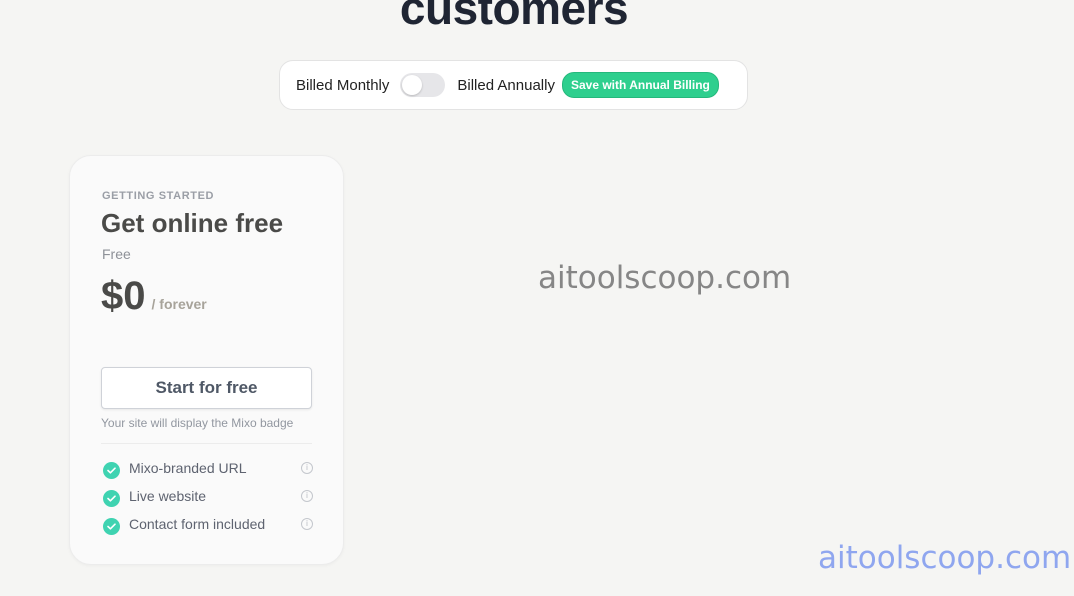 This screenshot has height=596, width=1074. What do you see at coordinates (342, 85) in the screenshot?
I see `billed-monthly-label: Billed Monthly` at bounding box center [342, 85].